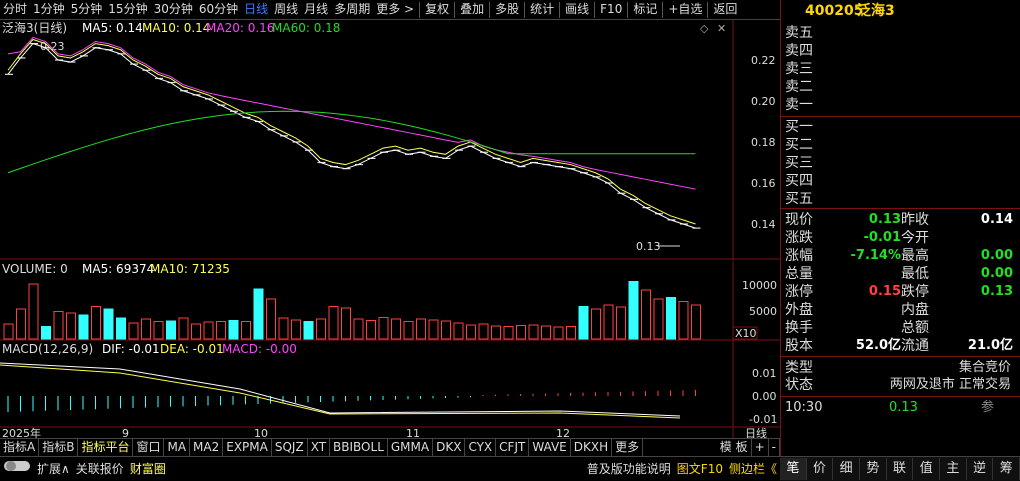 The height and width of the screenshot is (481, 1020). Describe the element at coordinates (411, 447) in the screenshot. I see `indicator-tab-10: GMMA` at that location.